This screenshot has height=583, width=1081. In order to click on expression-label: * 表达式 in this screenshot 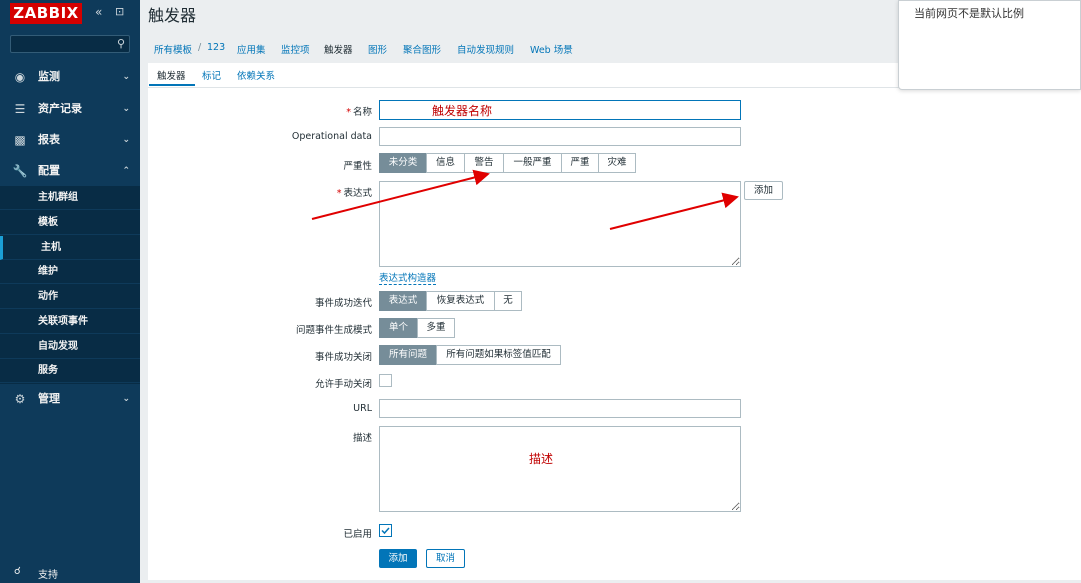, I will do `click(354, 193)`.